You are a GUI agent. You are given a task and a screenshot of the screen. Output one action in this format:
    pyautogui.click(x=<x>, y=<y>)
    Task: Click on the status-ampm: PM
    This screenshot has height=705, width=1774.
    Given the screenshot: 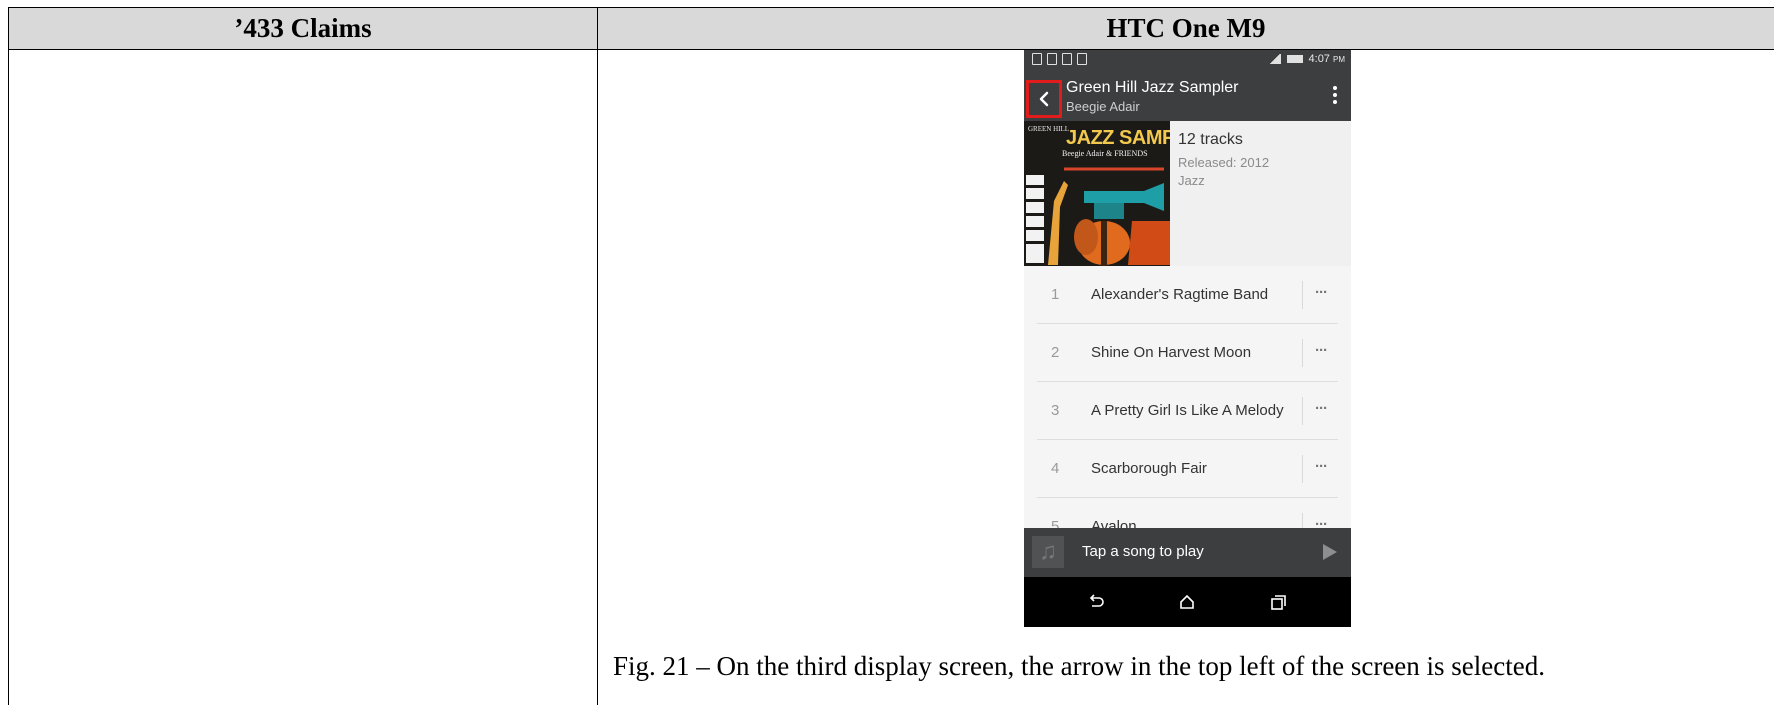 What is the action you would take?
    pyautogui.click(x=1339, y=59)
    